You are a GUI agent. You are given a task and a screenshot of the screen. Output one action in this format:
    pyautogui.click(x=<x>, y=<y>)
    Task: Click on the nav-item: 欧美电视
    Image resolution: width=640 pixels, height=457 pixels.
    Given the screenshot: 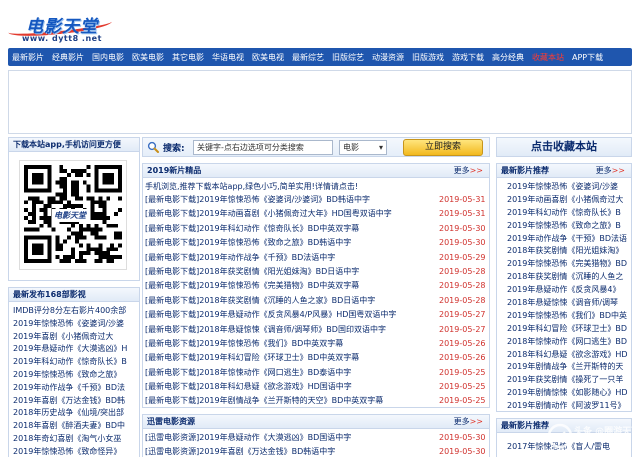 What is the action you would take?
    pyautogui.click(x=268, y=57)
    